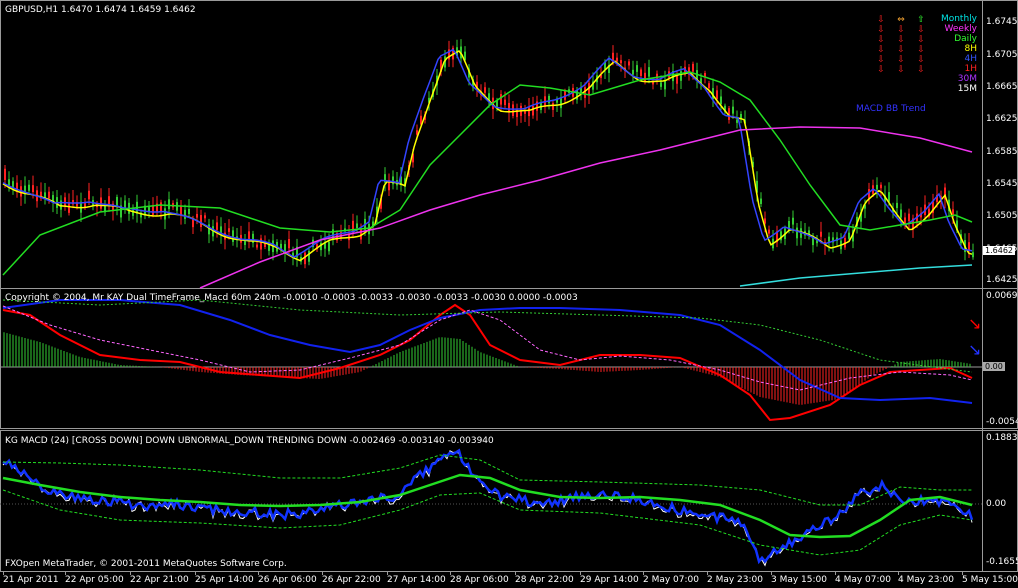 The image size is (1018, 588). I want to click on arrow-column-2: ⇔ ⇩ ⇩ ⇩ ⇩ ⇩, so click(901, 45).